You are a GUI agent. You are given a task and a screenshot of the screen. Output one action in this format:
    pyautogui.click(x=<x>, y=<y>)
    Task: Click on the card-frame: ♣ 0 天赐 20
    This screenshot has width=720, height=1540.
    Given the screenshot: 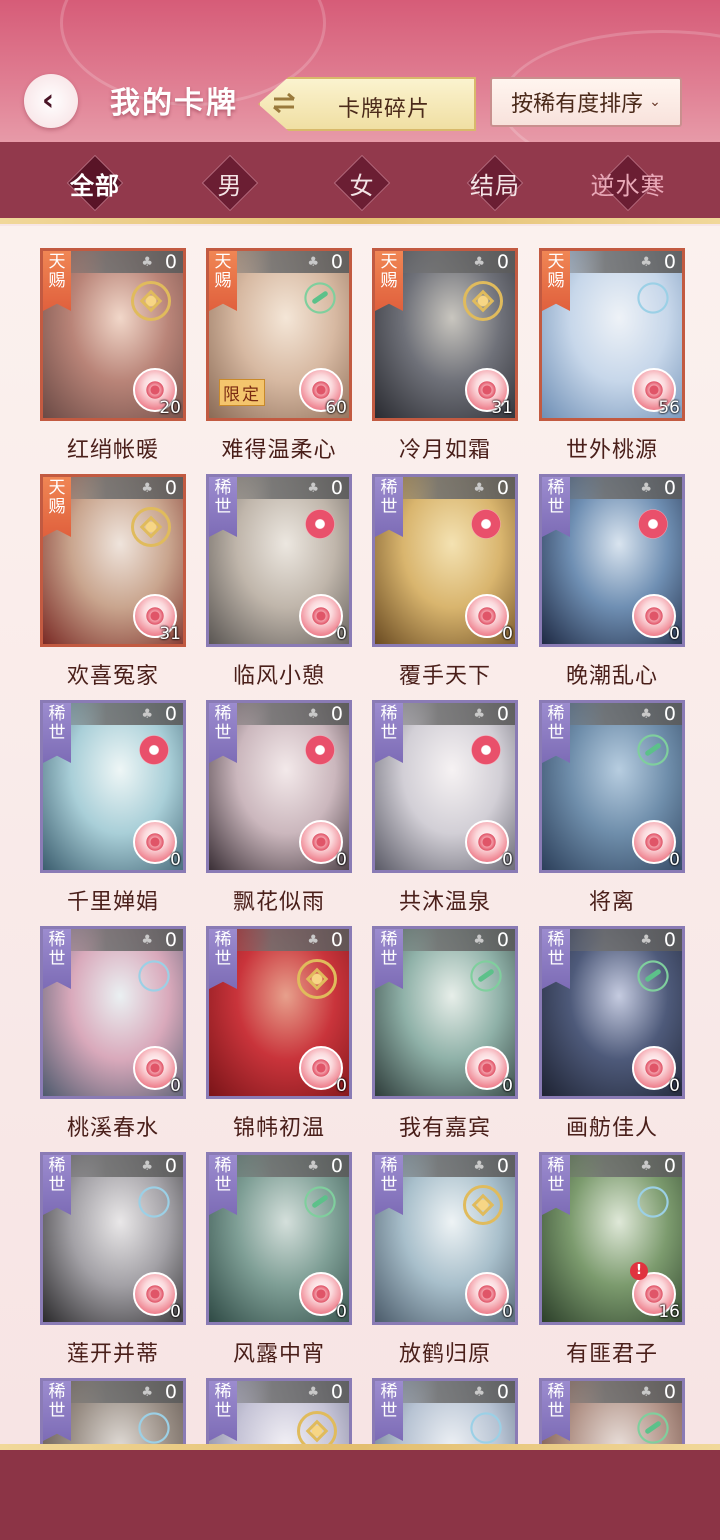 What is the action you would take?
    pyautogui.click(x=113, y=334)
    